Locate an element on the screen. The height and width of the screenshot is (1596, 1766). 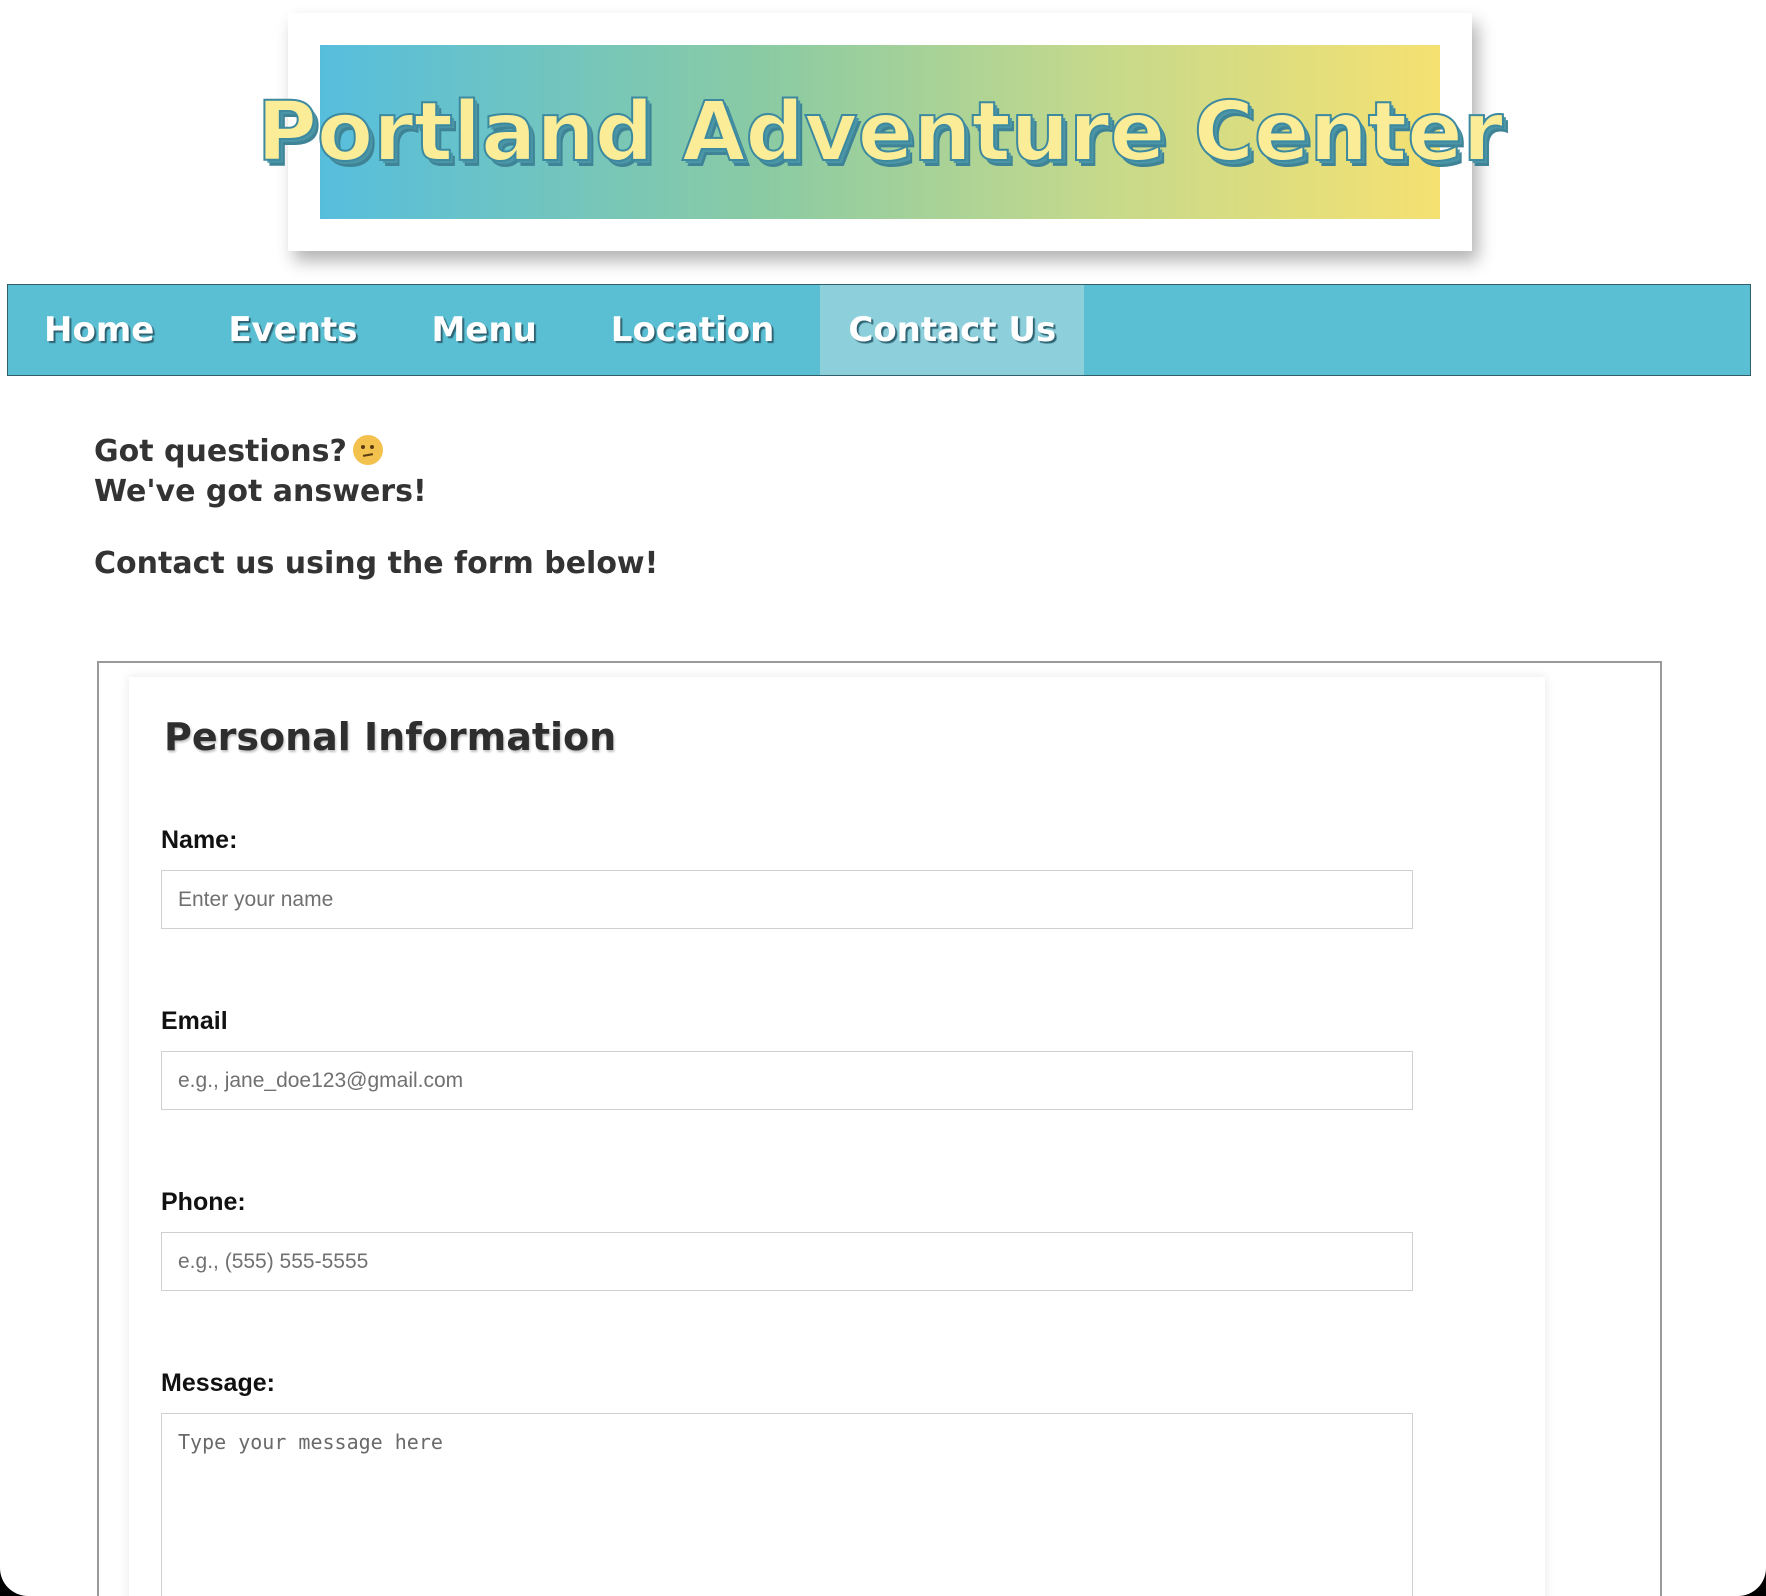
message-textarea is located at coordinates (787, 1504).